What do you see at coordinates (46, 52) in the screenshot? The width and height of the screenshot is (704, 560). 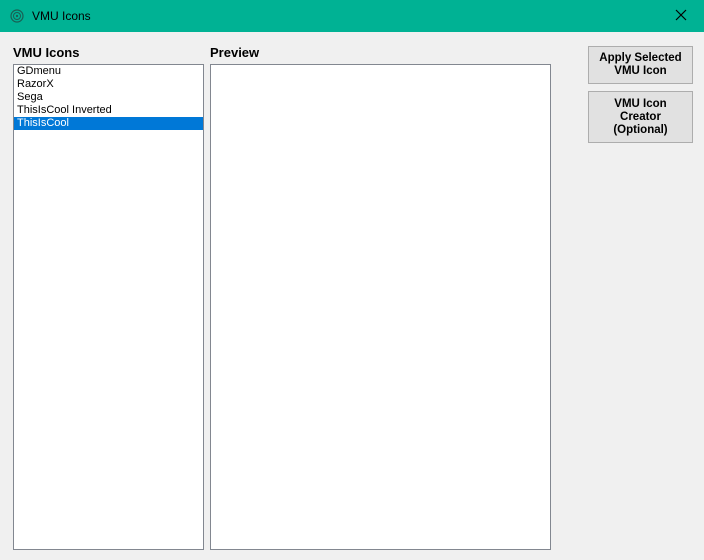 I see `vmu-icons-heading: VMU Icons` at bounding box center [46, 52].